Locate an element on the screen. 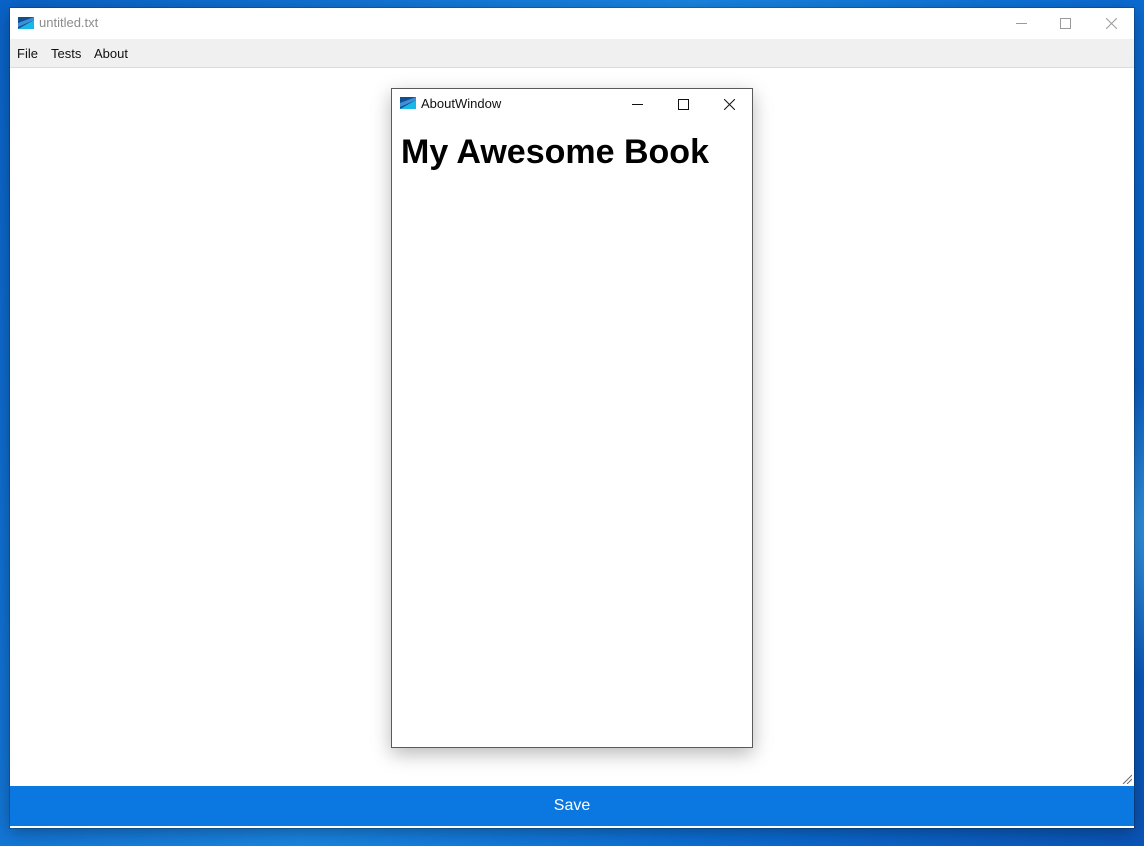  maximize-button is located at coordinates (1065, 23).